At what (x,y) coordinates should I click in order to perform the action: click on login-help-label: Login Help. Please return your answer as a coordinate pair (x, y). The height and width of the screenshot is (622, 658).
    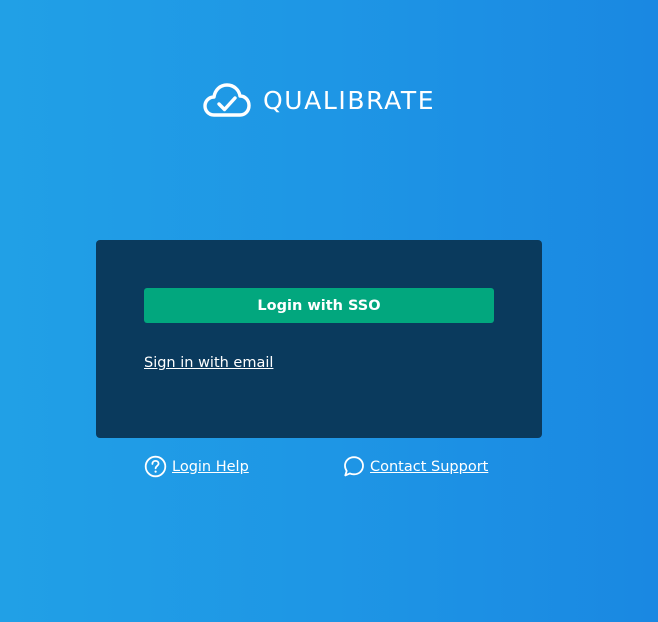
    Looking at the image, I should click on (210, 466).